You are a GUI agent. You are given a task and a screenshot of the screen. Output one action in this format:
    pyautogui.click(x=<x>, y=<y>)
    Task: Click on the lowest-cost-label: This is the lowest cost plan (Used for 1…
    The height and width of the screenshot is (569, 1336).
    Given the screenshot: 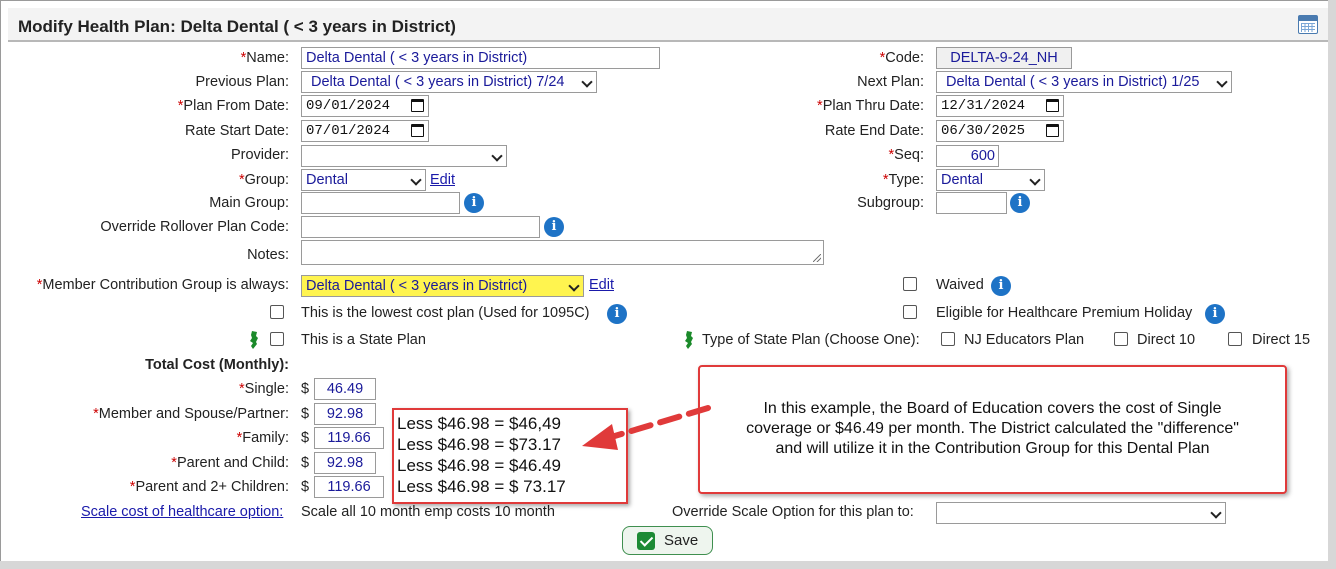 What is the action you would take?
    pyautogui.click(x=445, y=313)
    